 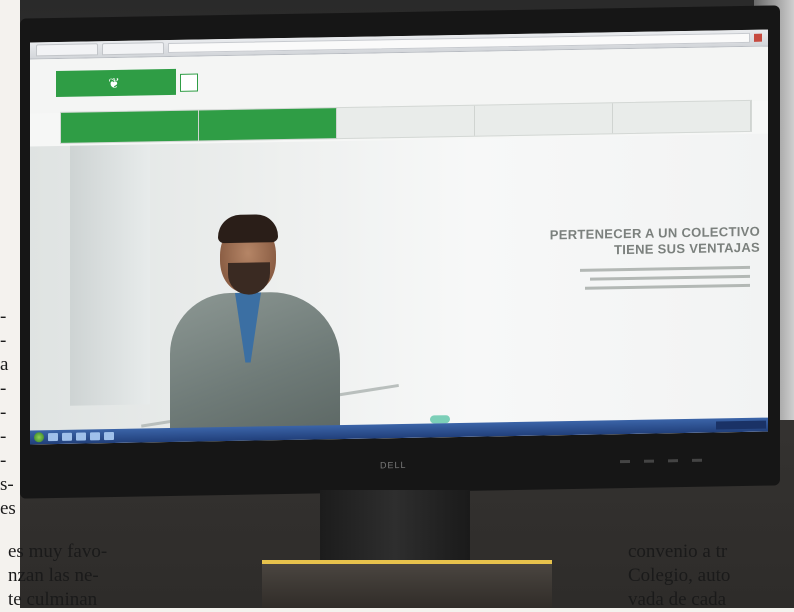 I want to click on system-tray, so click(x=741, y=425).